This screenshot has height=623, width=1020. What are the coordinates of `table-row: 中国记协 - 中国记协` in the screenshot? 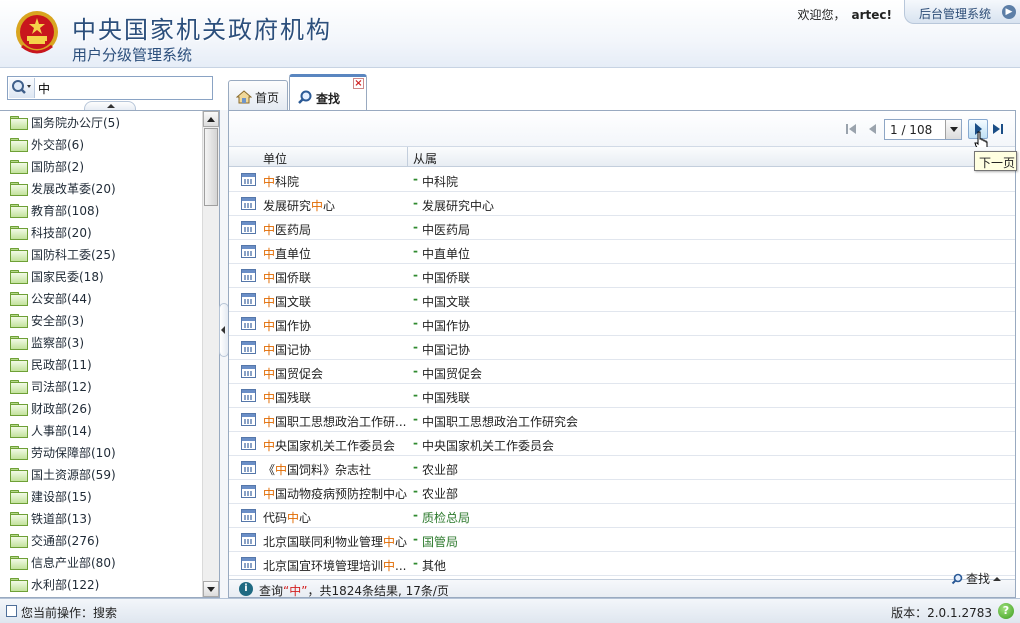 It's located at (622, 348).